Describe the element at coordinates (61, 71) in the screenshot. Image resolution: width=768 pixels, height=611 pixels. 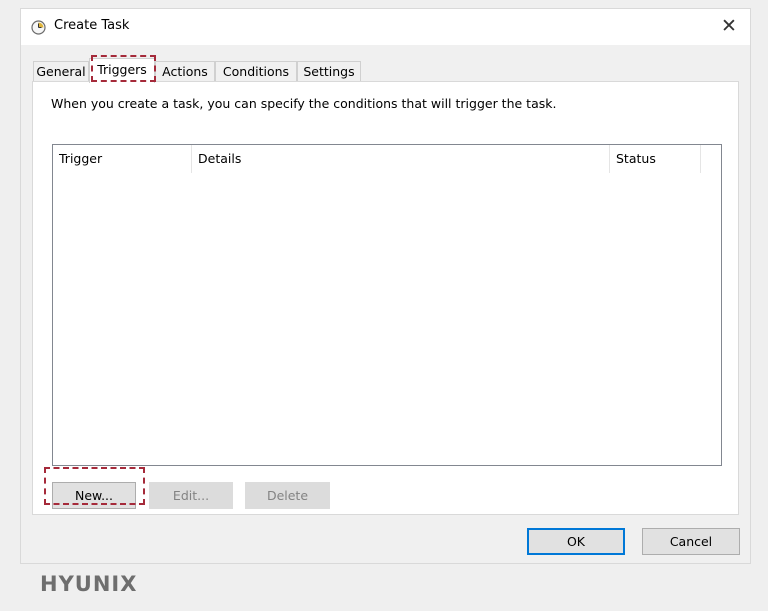
I see `tab-general: General` at that location.